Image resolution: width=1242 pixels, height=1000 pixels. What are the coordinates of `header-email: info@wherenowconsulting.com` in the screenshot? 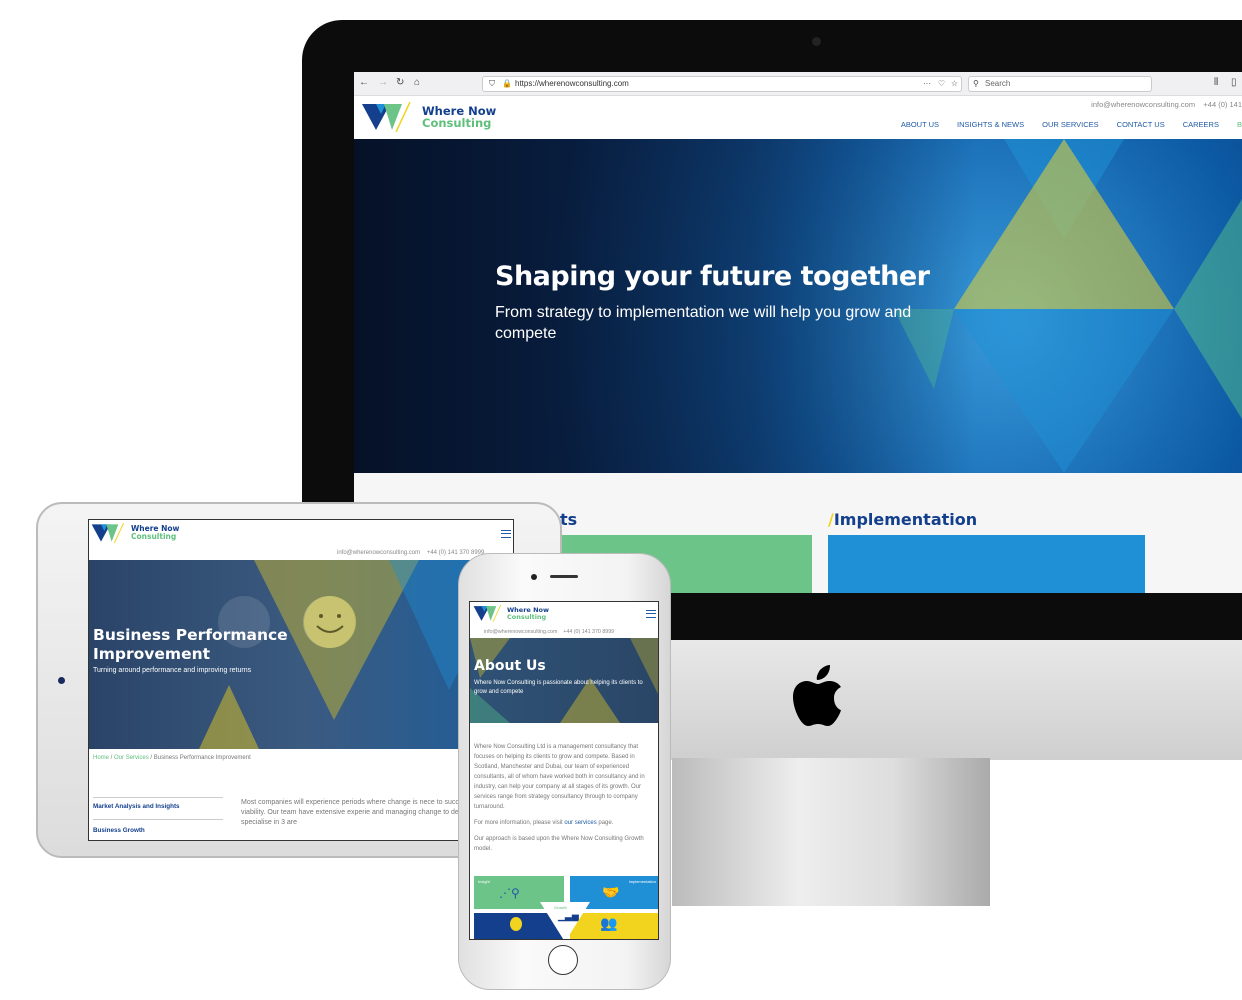 It's located at (1143, 104).